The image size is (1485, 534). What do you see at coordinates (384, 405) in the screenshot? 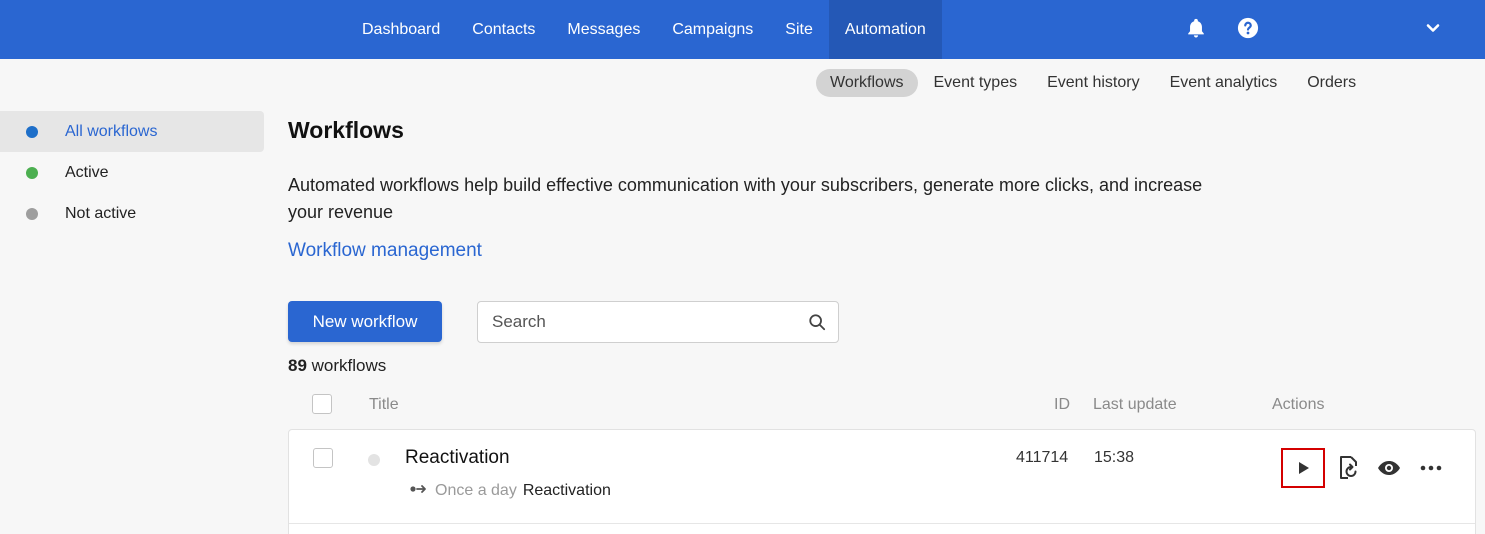
I see `column-header-title: Title` at bounding box center [384, 405].